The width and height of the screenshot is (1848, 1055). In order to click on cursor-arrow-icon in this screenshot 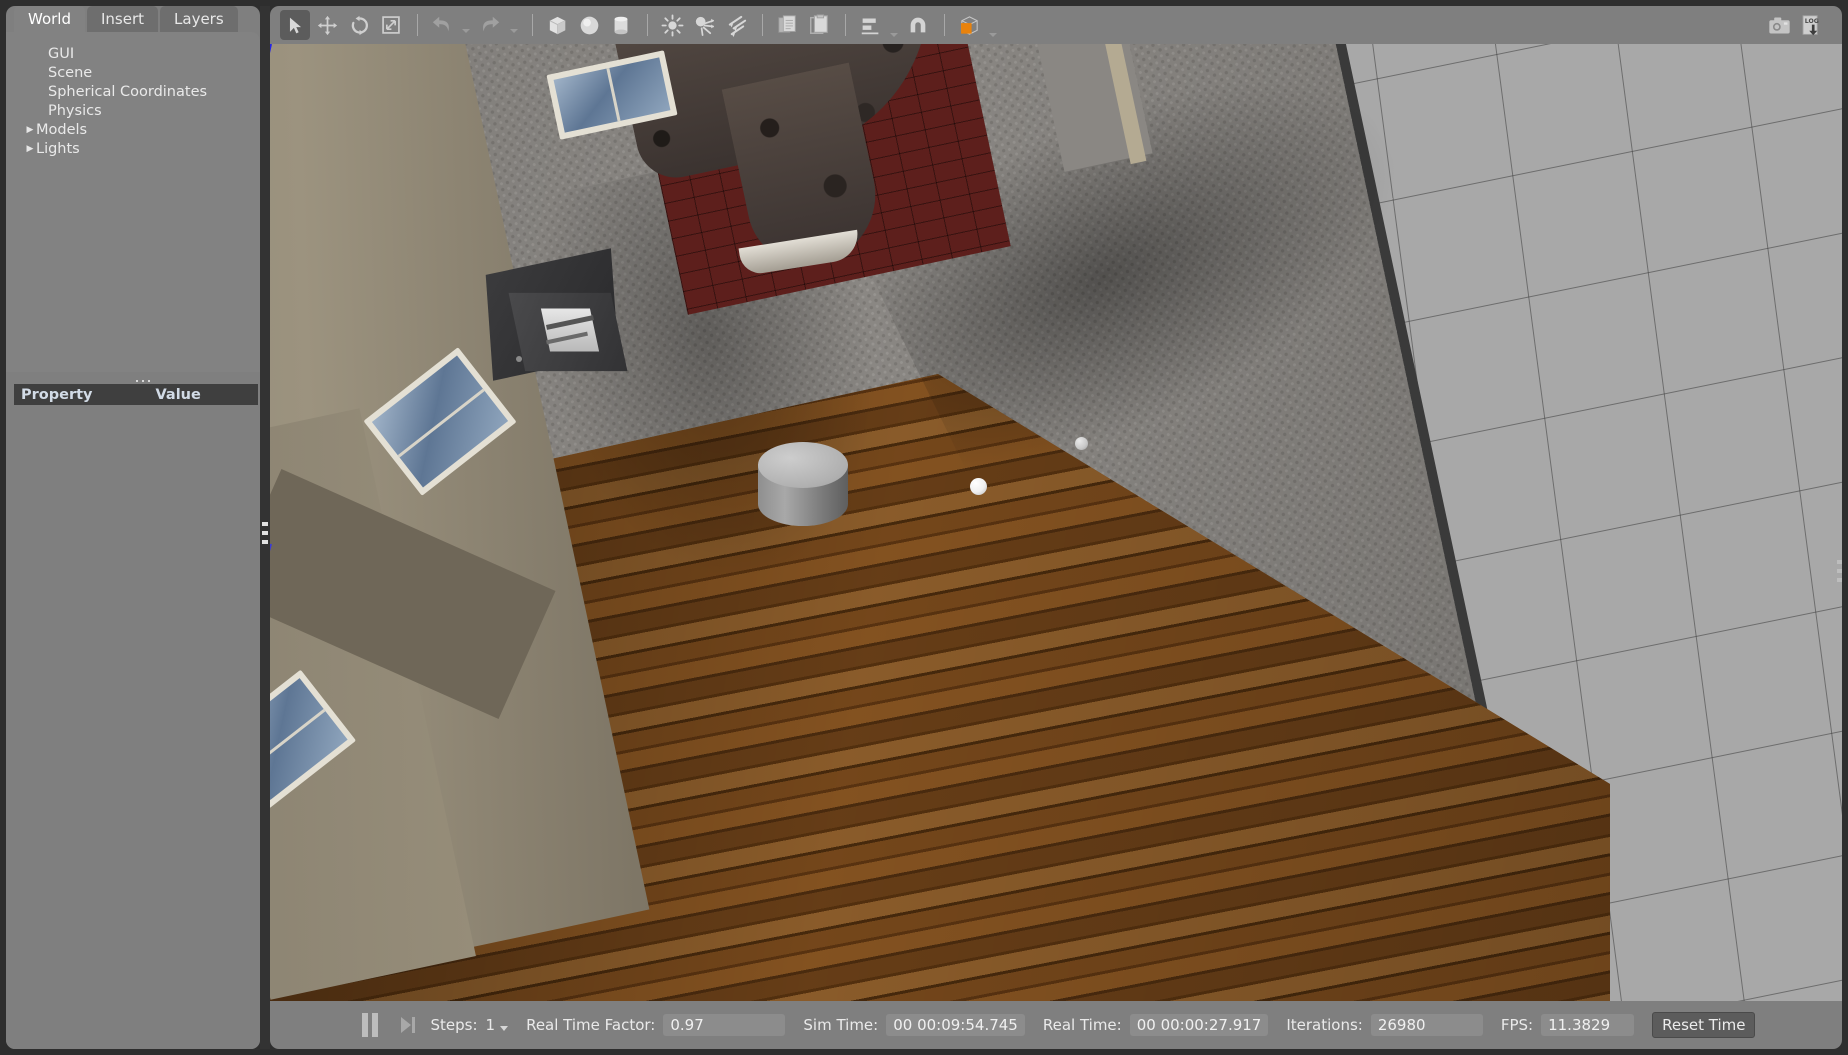, I will do `click(295, 25)`.